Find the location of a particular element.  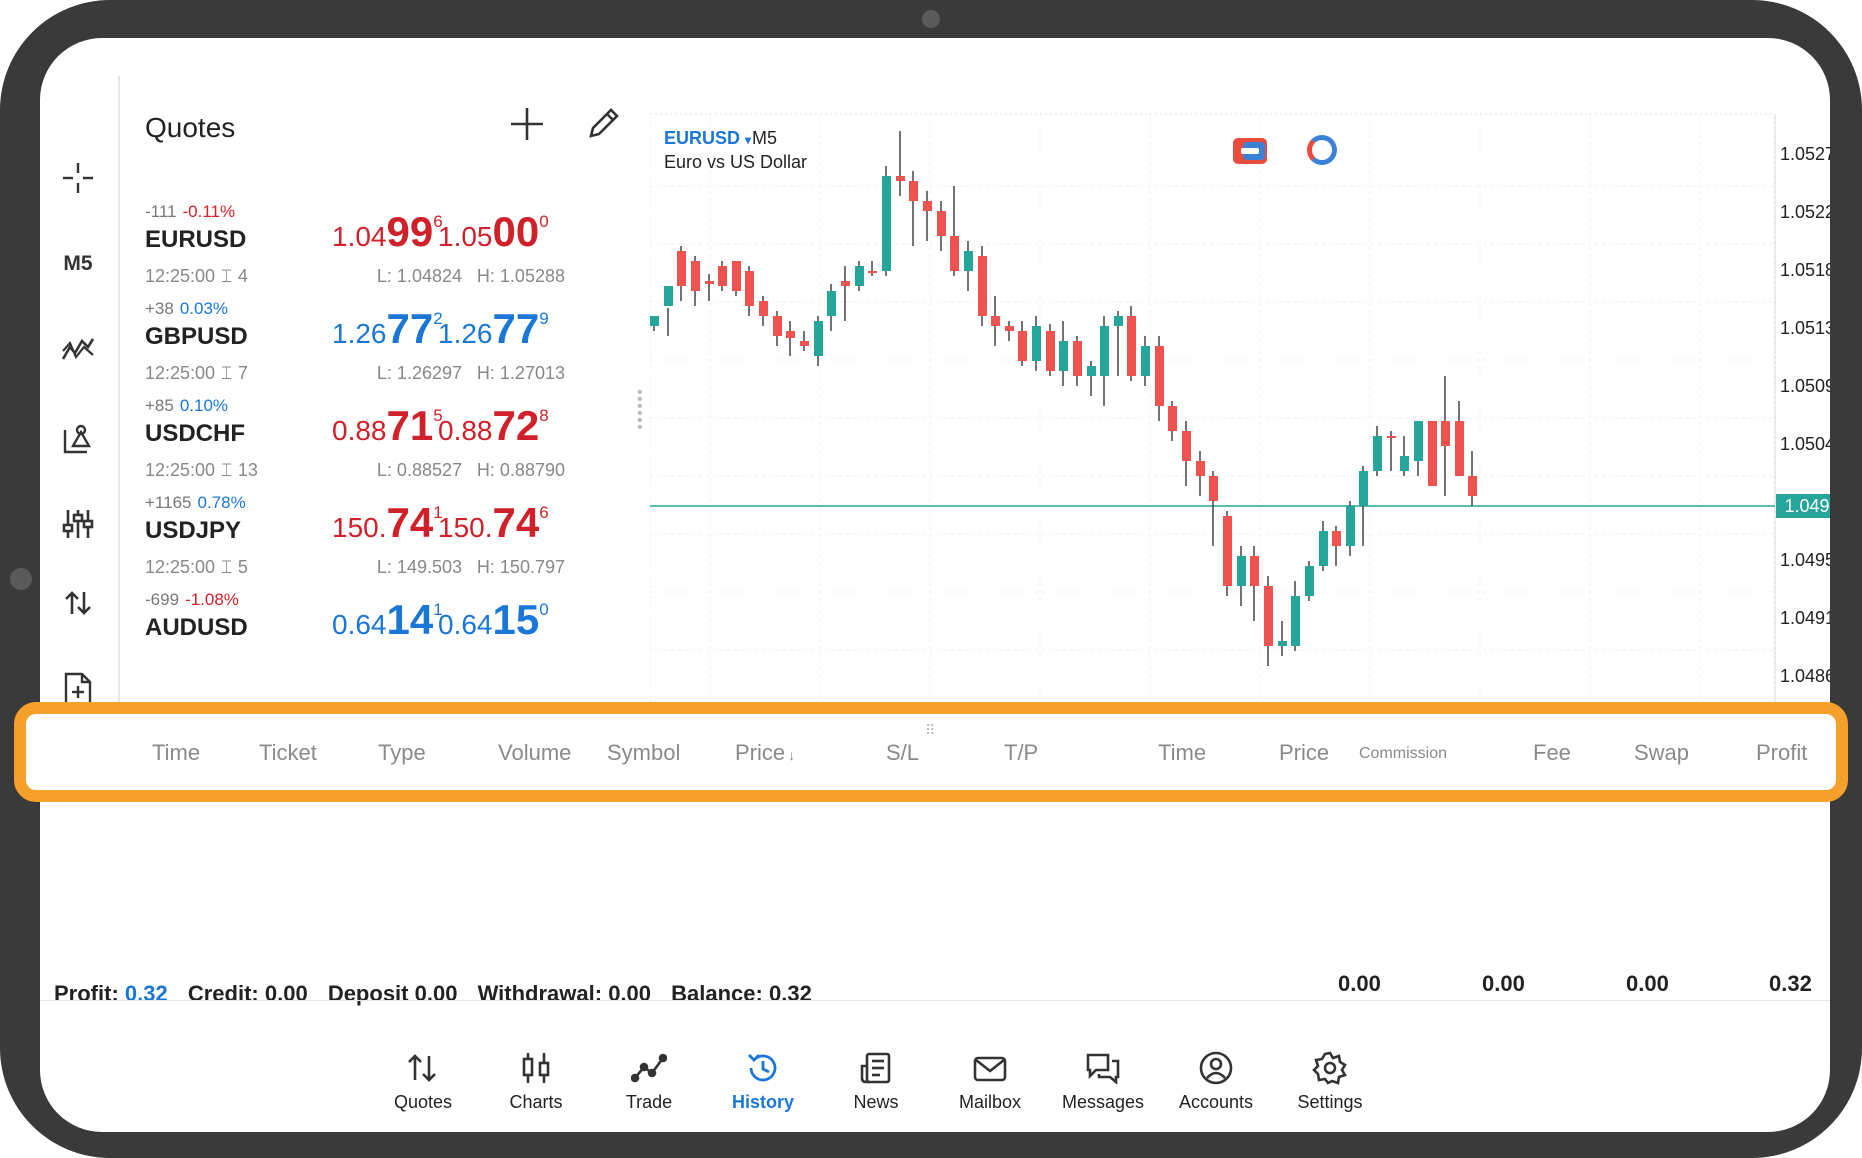

header-commission: Commission is located at coordinates (1403, 754).